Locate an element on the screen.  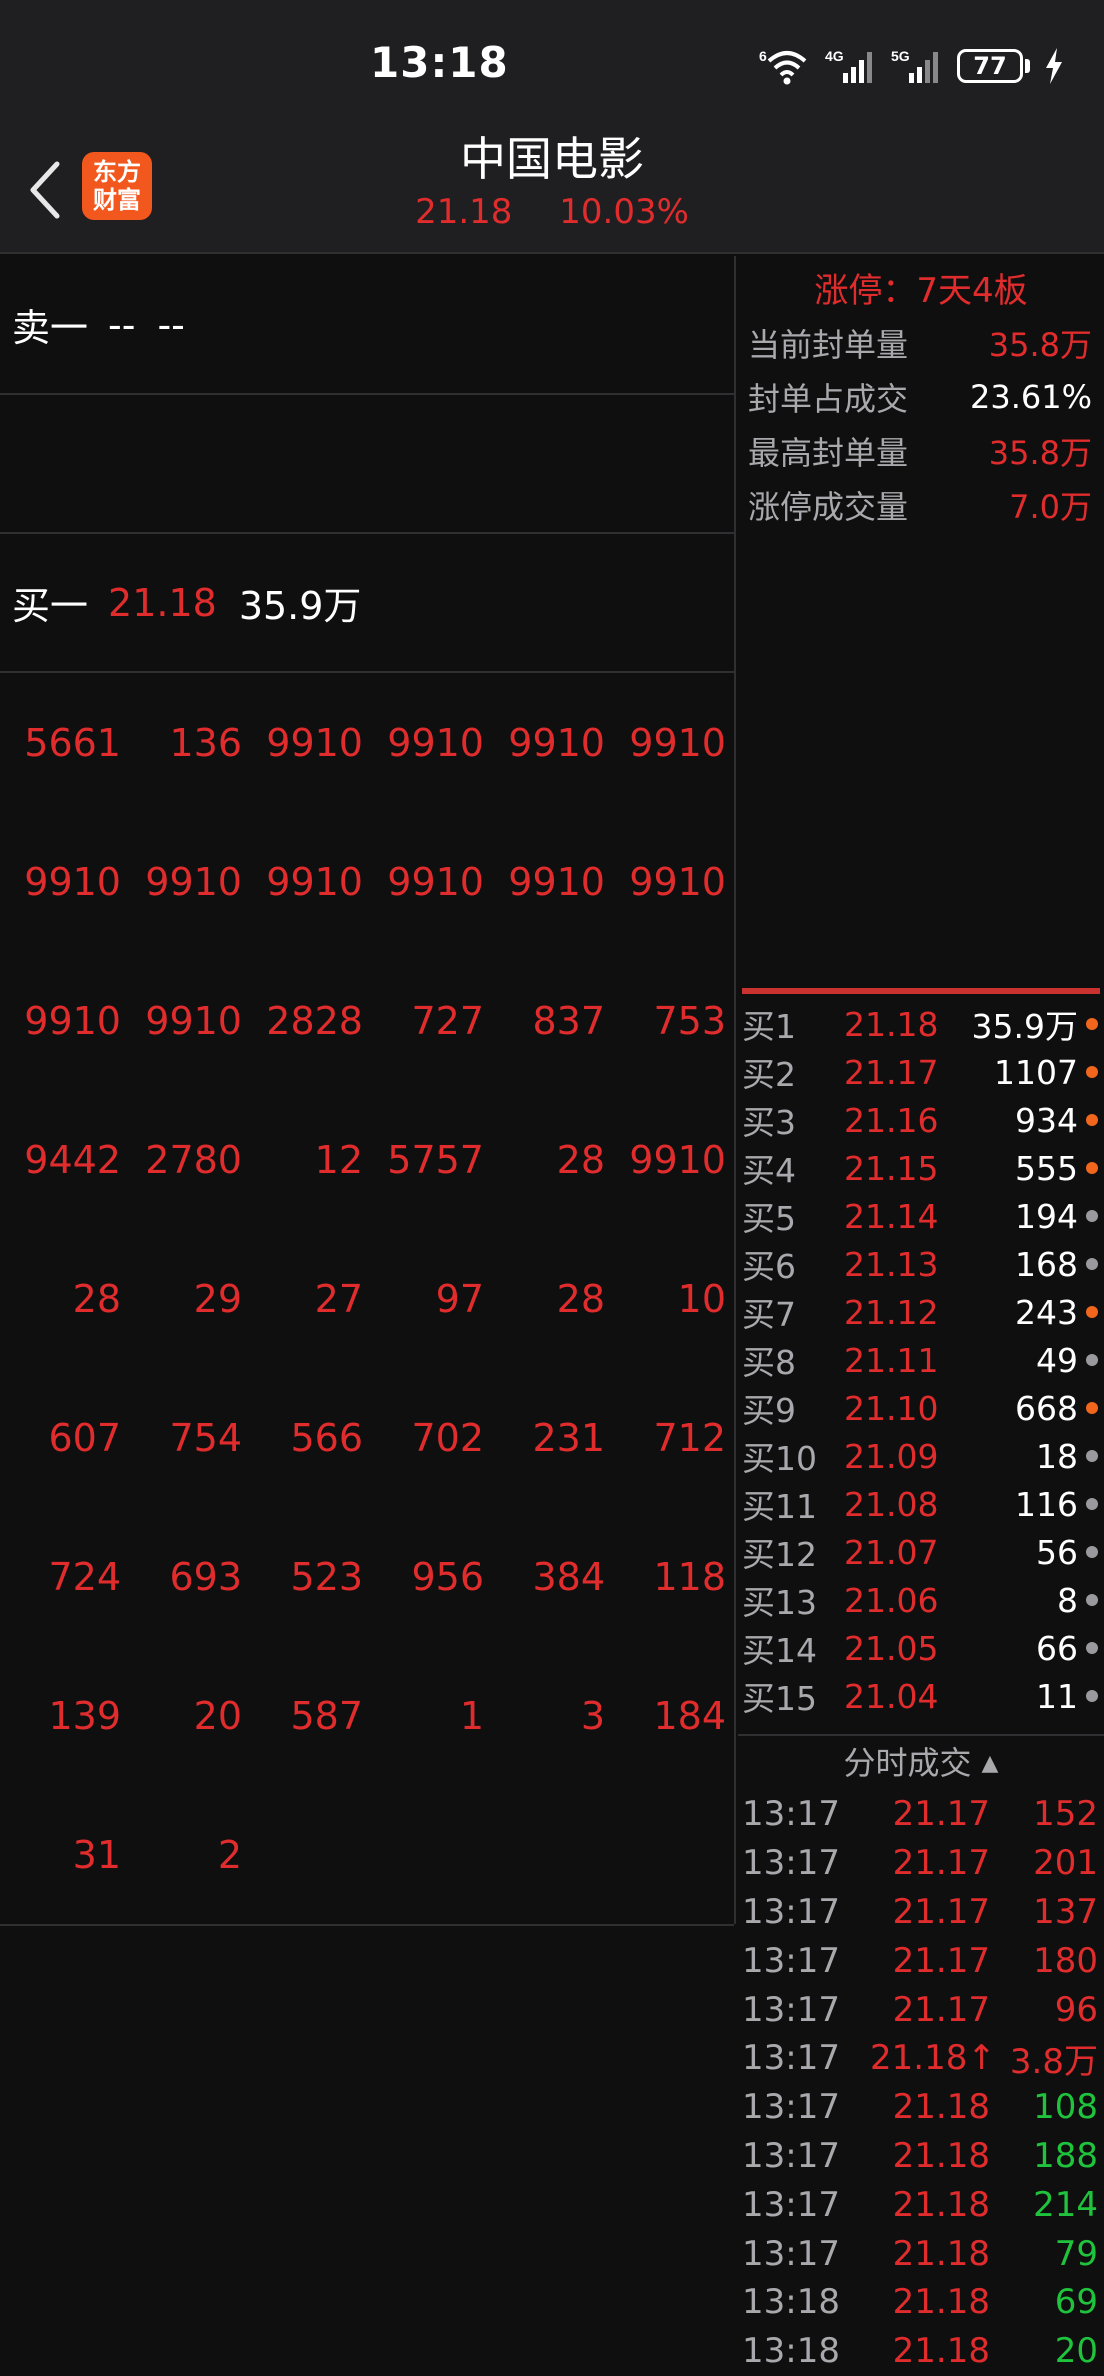
bid-row: 买9 21.10 668 is located at coordinates (921, 1408).